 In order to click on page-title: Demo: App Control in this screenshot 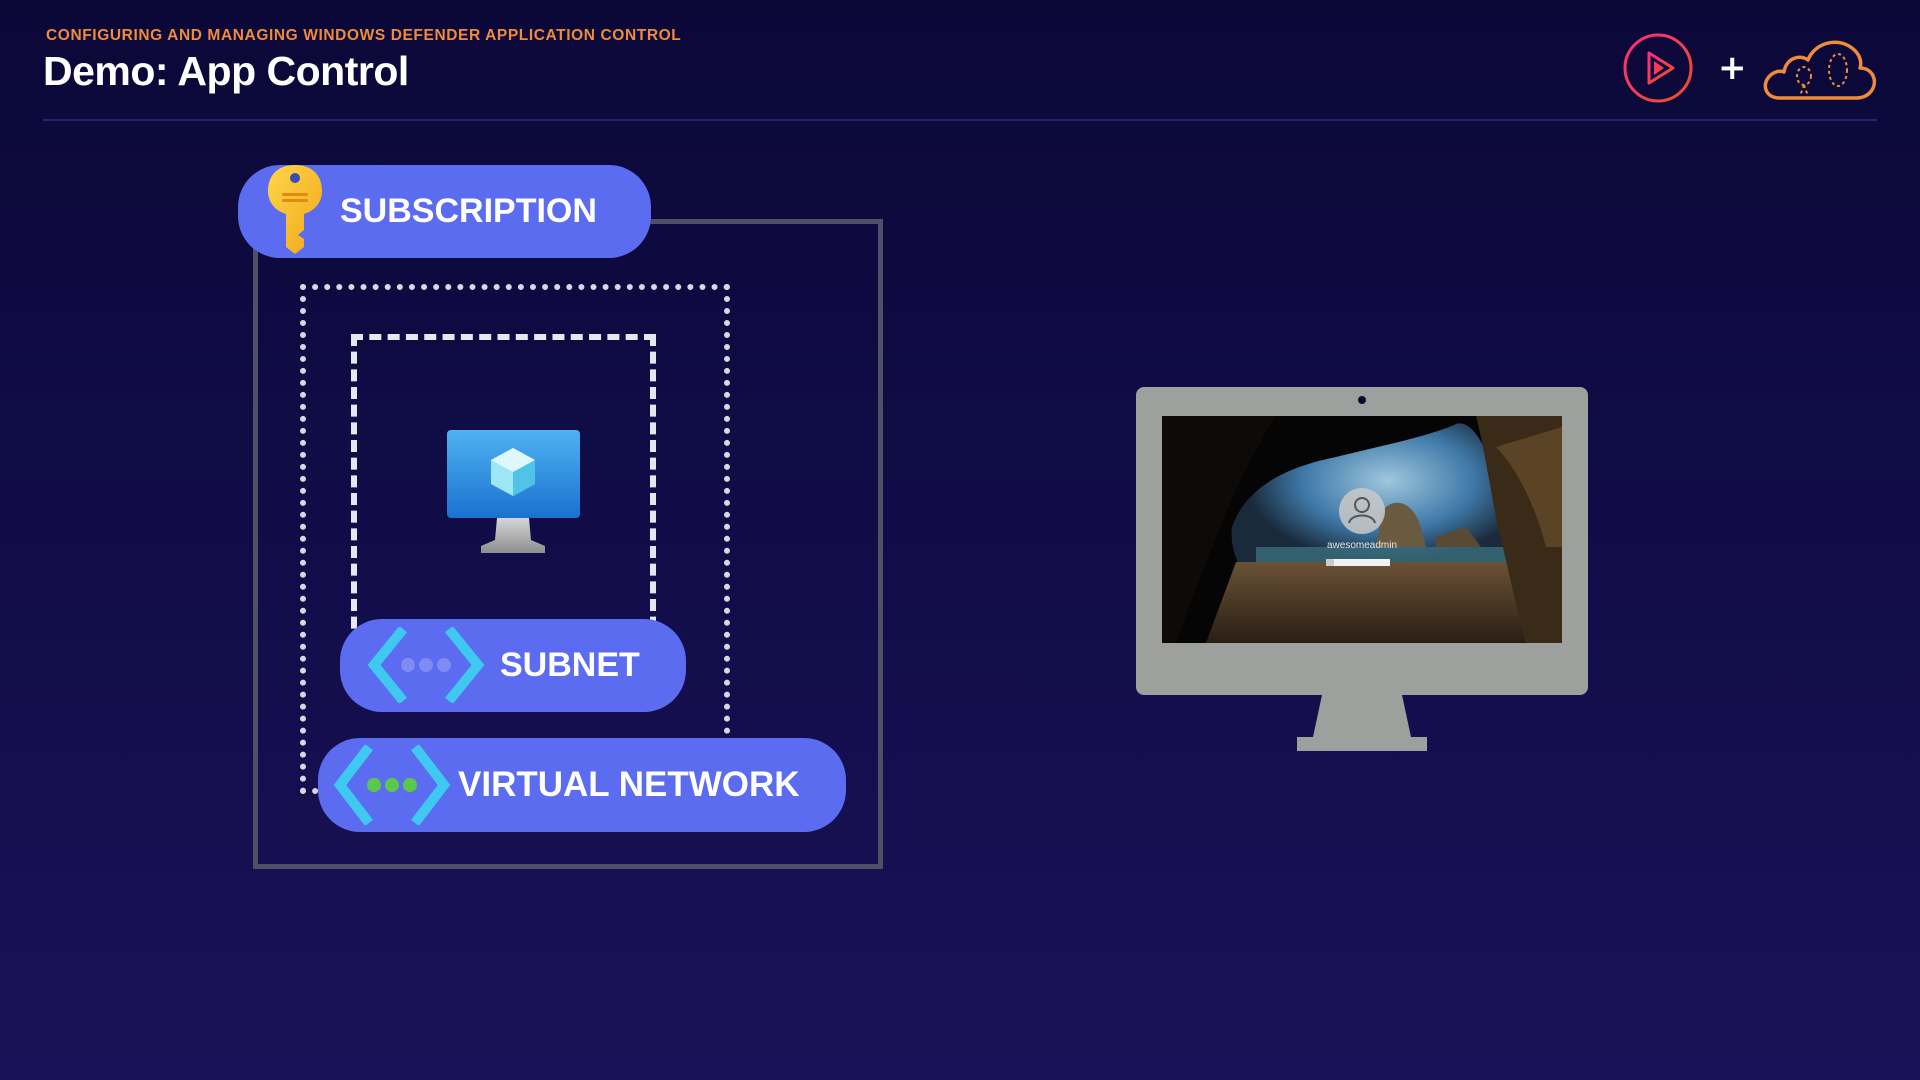, I will do `click(226, 71)`.